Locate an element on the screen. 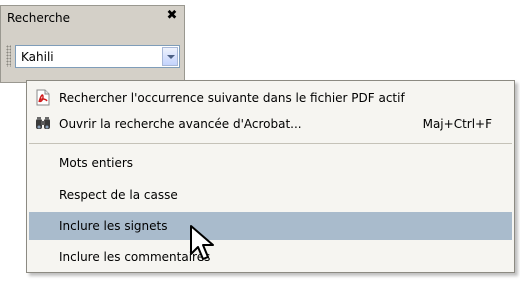  menu-item-label: Inclure les signets is located at coordinates (113, 226).